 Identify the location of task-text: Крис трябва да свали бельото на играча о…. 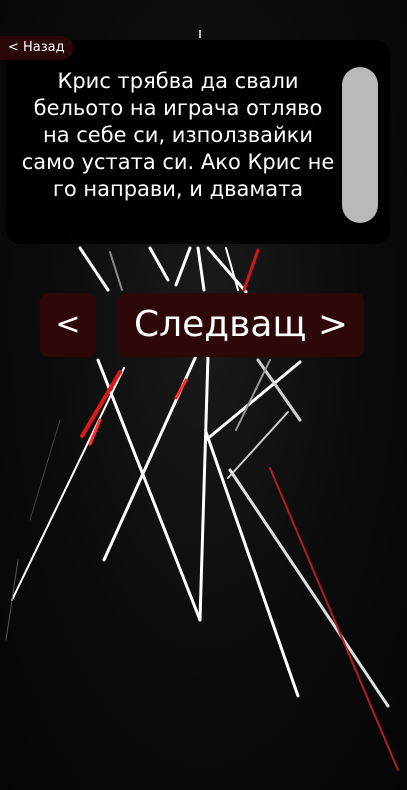
(178, 135).